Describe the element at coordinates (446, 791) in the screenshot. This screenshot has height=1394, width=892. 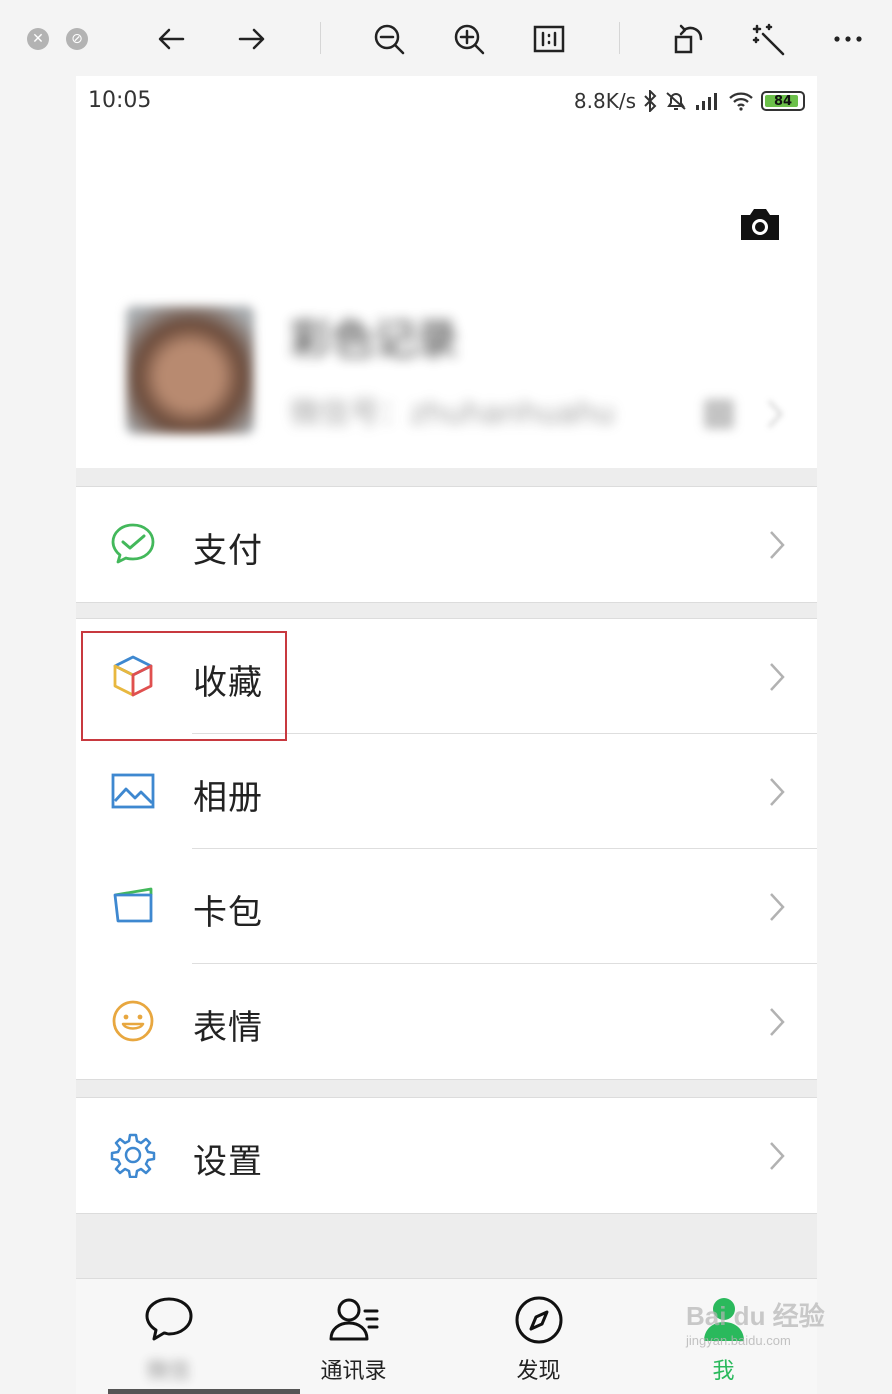
I see `menu-item-album: 相册` at that location.